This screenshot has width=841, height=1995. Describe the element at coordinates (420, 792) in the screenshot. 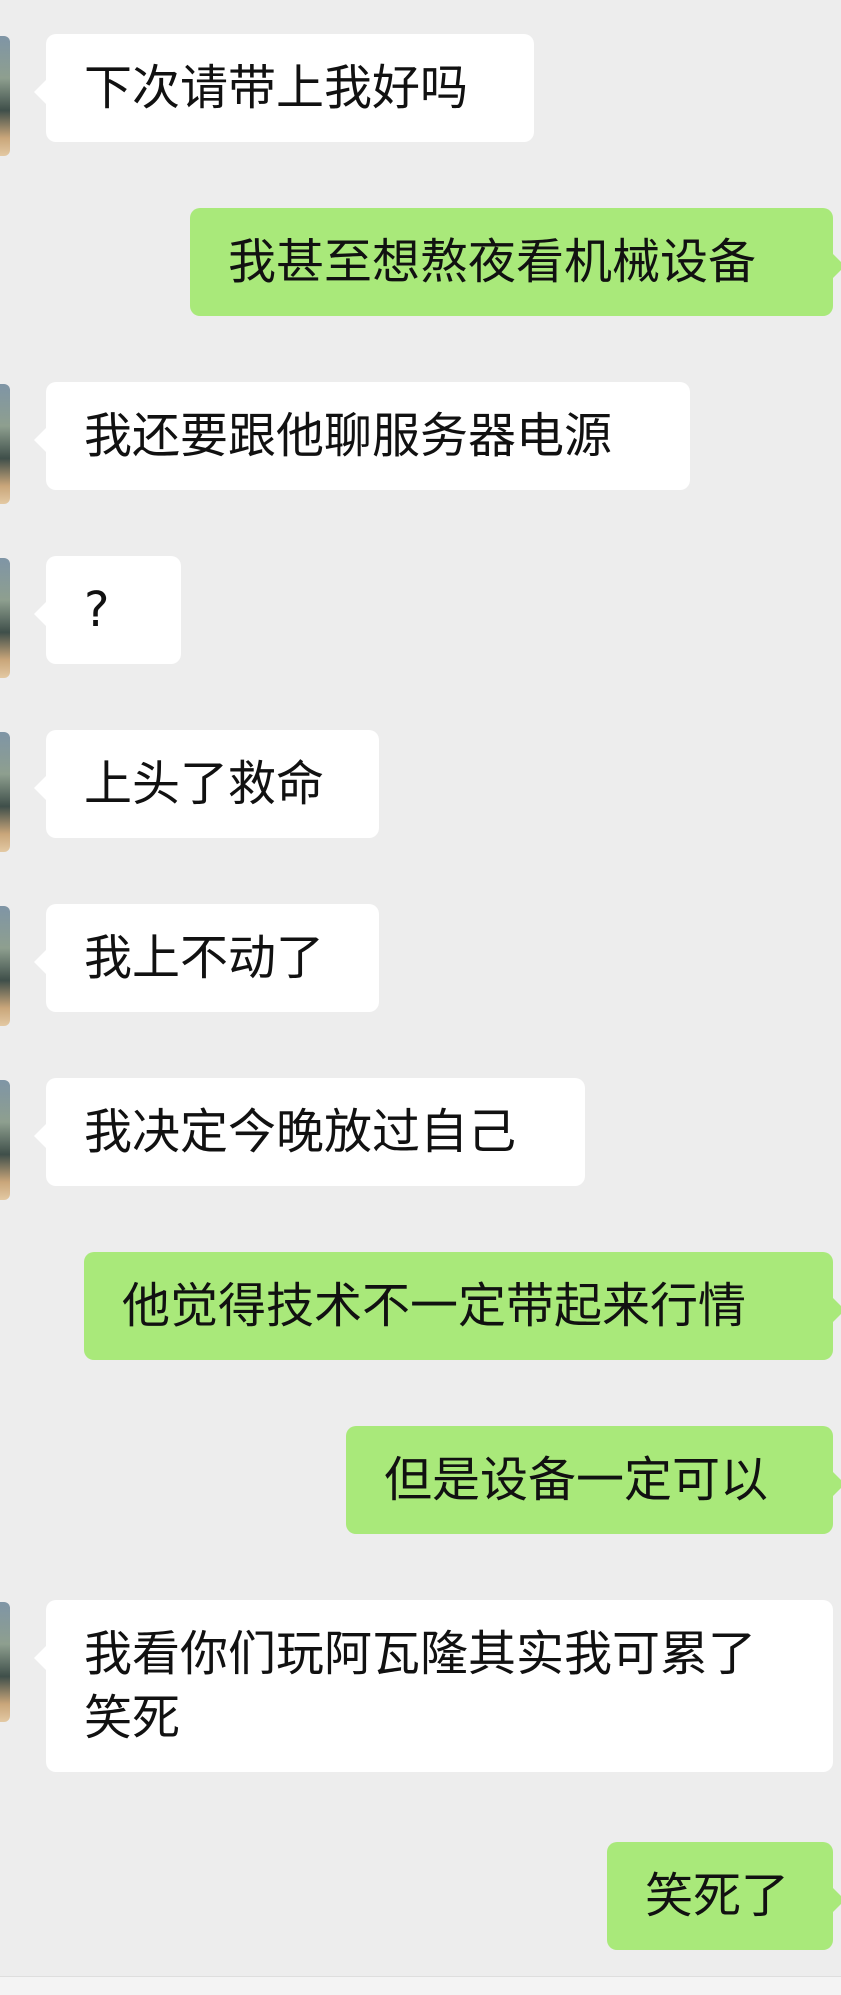

I see `message-row: 上头了救命` at that location.